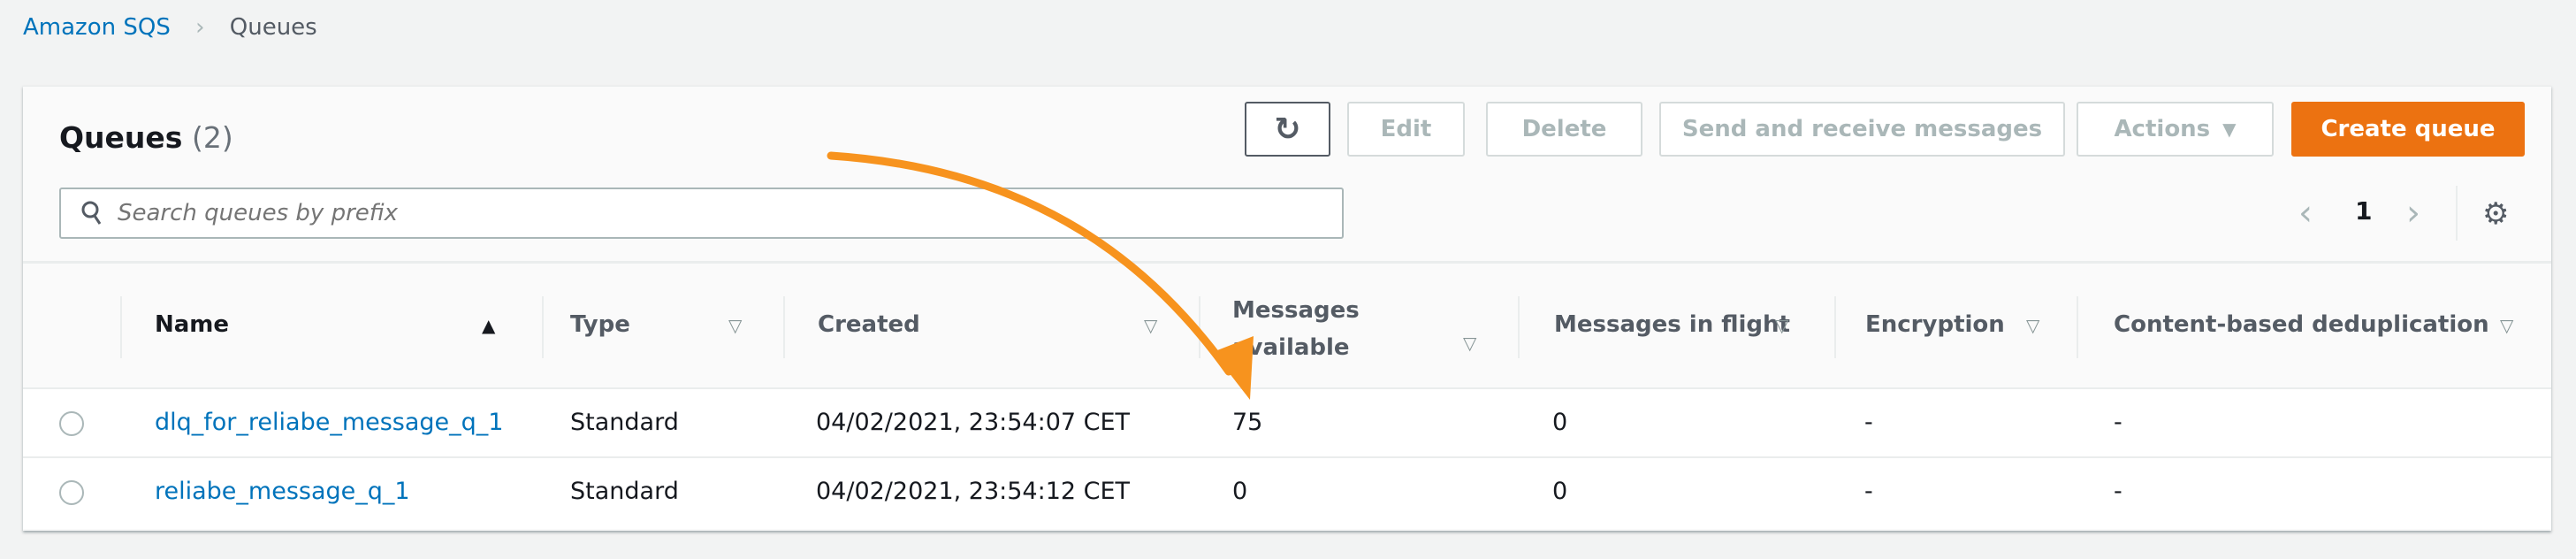 The height and width of the screenshot is (559, 2576). I want to click on prev-page-button: ‹, so click(2305, 214).